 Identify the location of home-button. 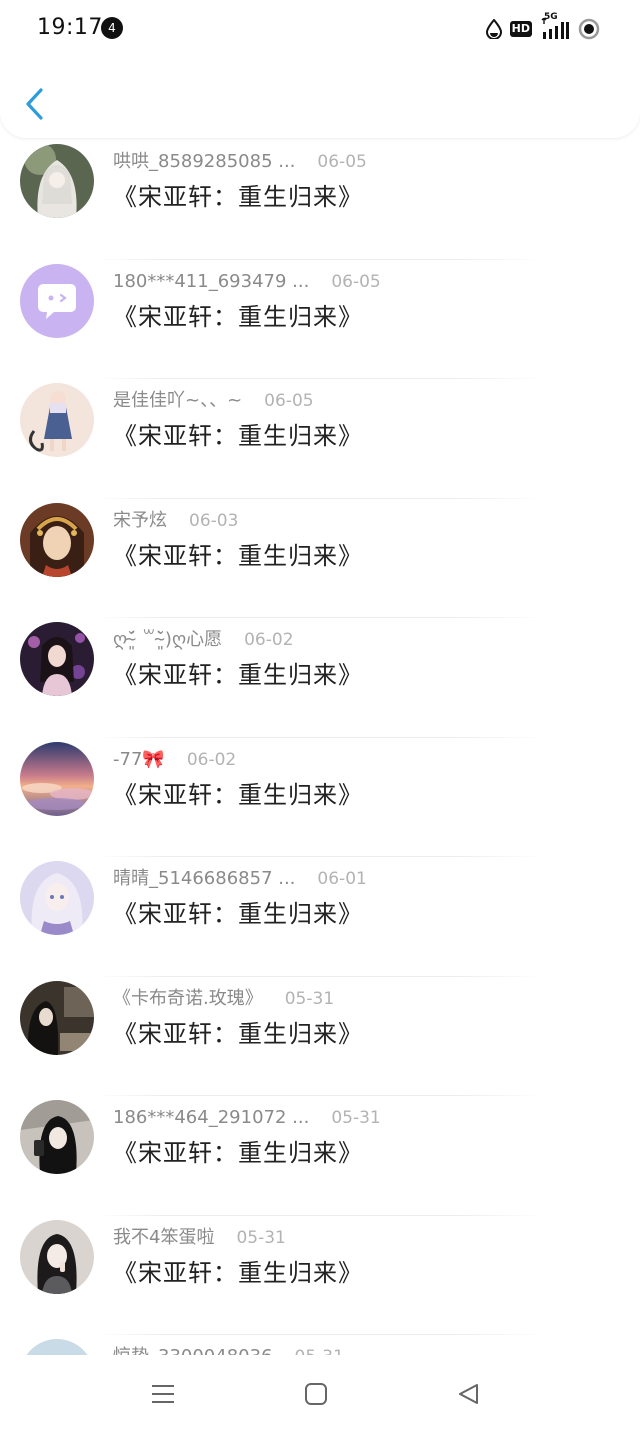
(316, 1394).